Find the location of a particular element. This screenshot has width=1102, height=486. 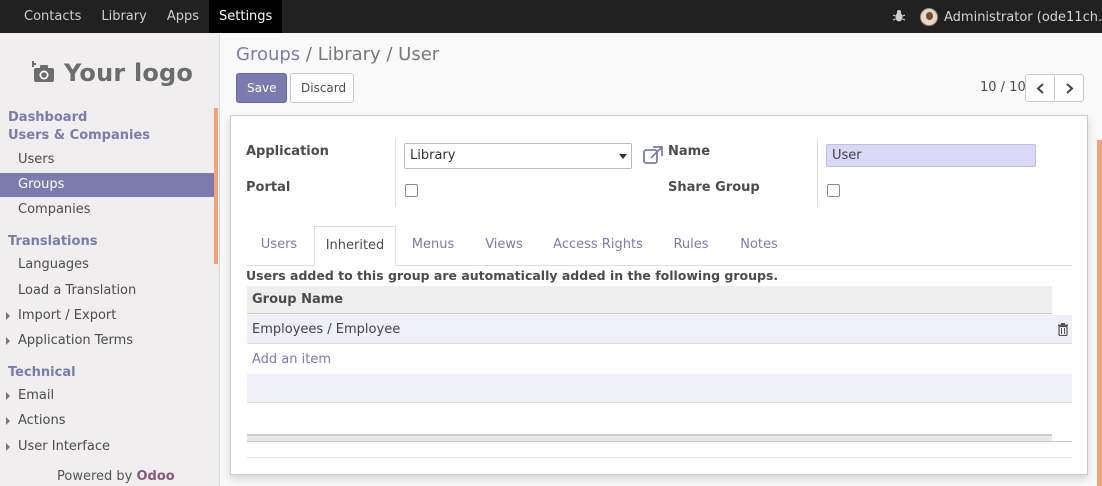

discard-button: Discard is located at coordinates (322, 88).